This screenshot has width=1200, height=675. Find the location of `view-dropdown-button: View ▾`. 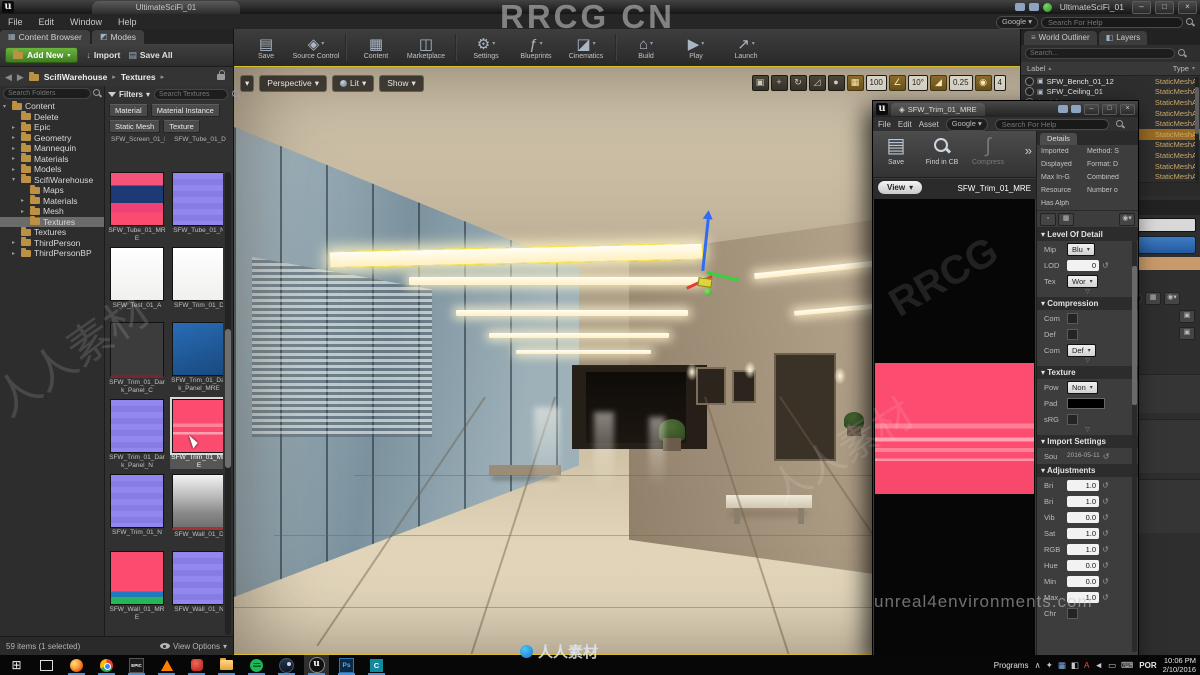

view-dropdown-button: View ▾ is located at coordinates (900, 187).